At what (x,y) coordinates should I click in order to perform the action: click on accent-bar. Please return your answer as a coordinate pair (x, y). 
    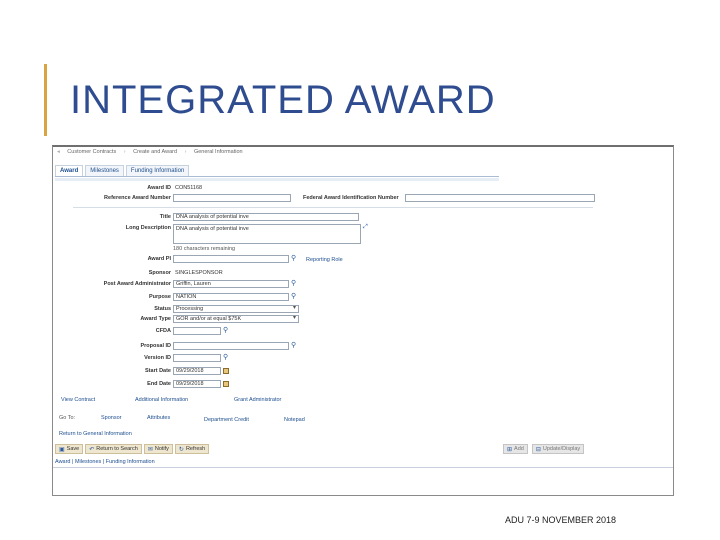
    Looking at the image, I should click on (45, 100).